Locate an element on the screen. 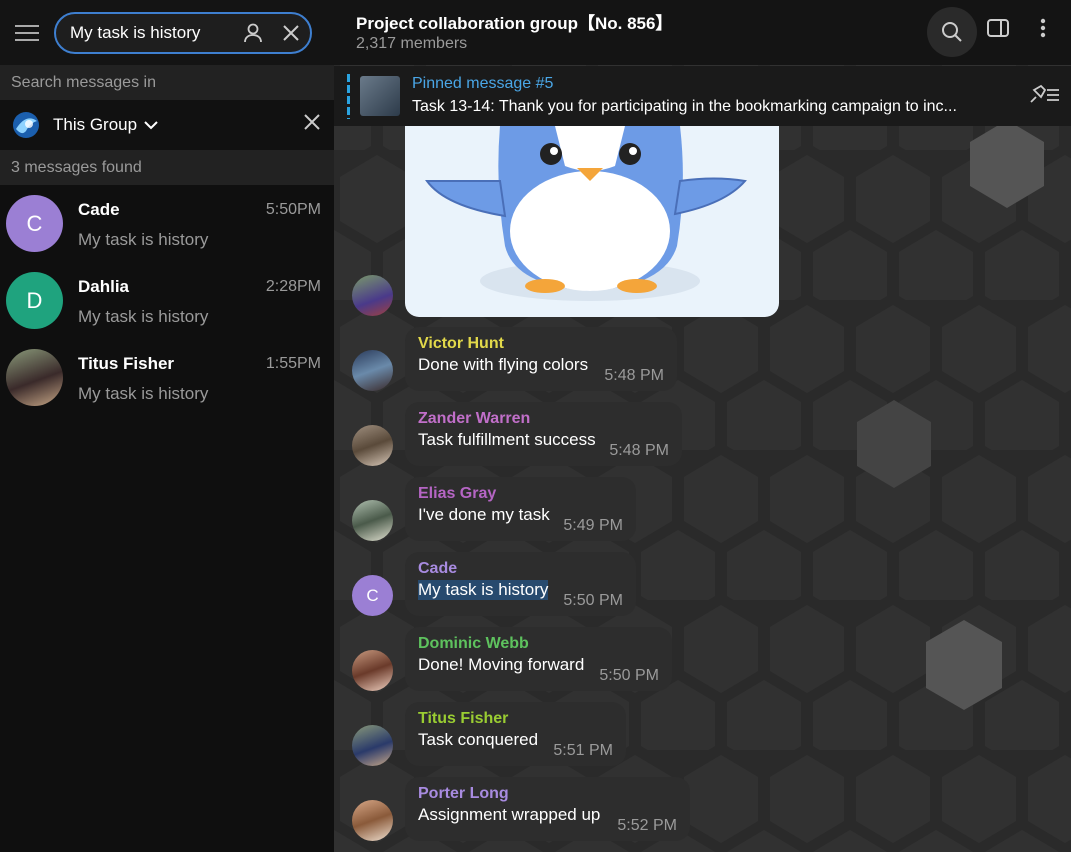  search-result: Titus Fisher 1:55PM My task is history is located at coordinates (167, 377).